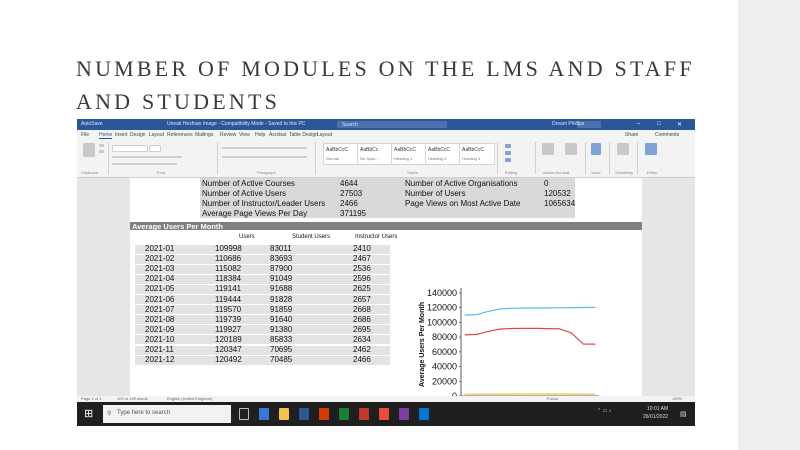 This screenshot has width=800, height=450. What do you see at coordinates (160, 339) in the screenshot?
I see `table-cell-month: 2021-10` at bounding box center [160, 339].